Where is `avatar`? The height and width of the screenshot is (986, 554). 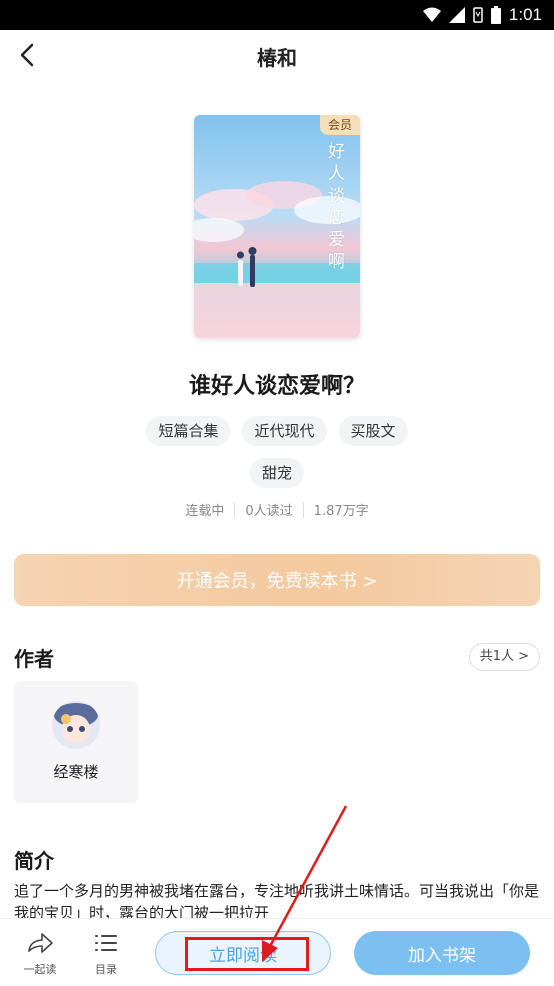 avatar is located at coordinates (76, 725).